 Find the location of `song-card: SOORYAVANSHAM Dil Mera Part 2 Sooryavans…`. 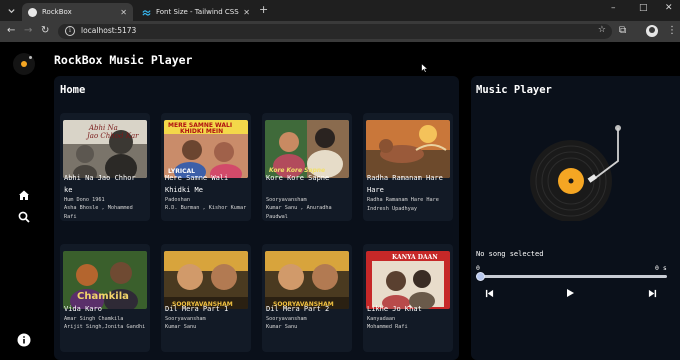

song-card: SOORYAVANSHAM Dil Mera Part 2 Sooryavans… is located at coordinates (307, 298).